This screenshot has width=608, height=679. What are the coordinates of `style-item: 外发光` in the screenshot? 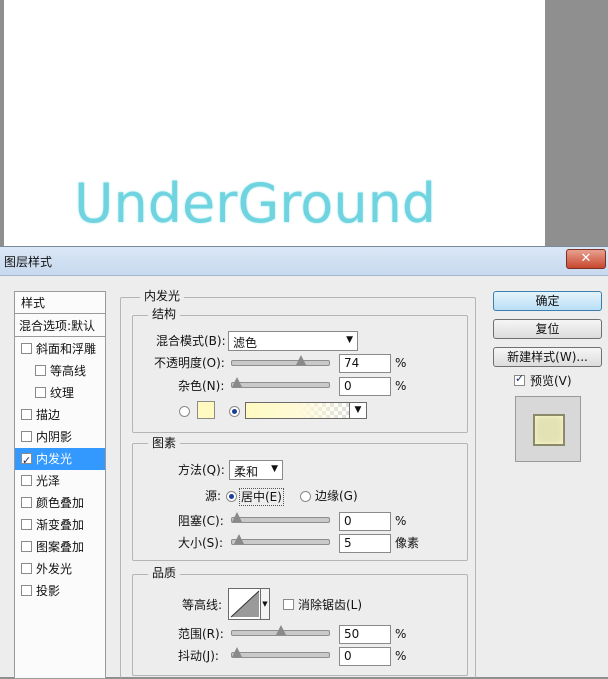 It's located at (60, 569).